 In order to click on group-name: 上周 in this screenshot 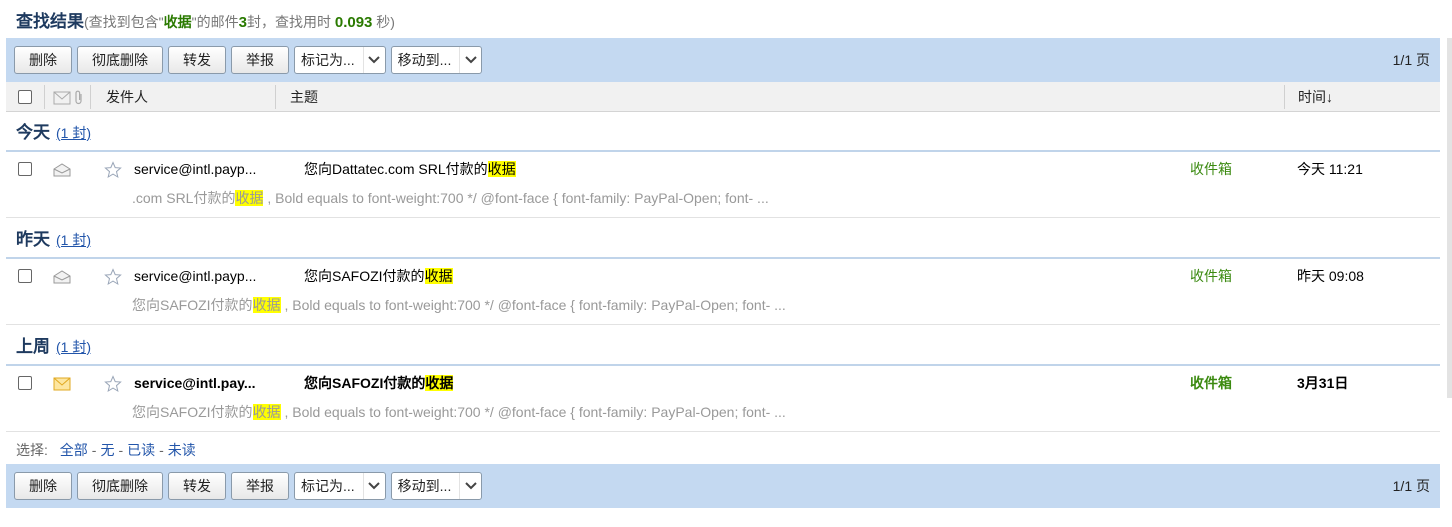, I will do `click(33, 346)`.